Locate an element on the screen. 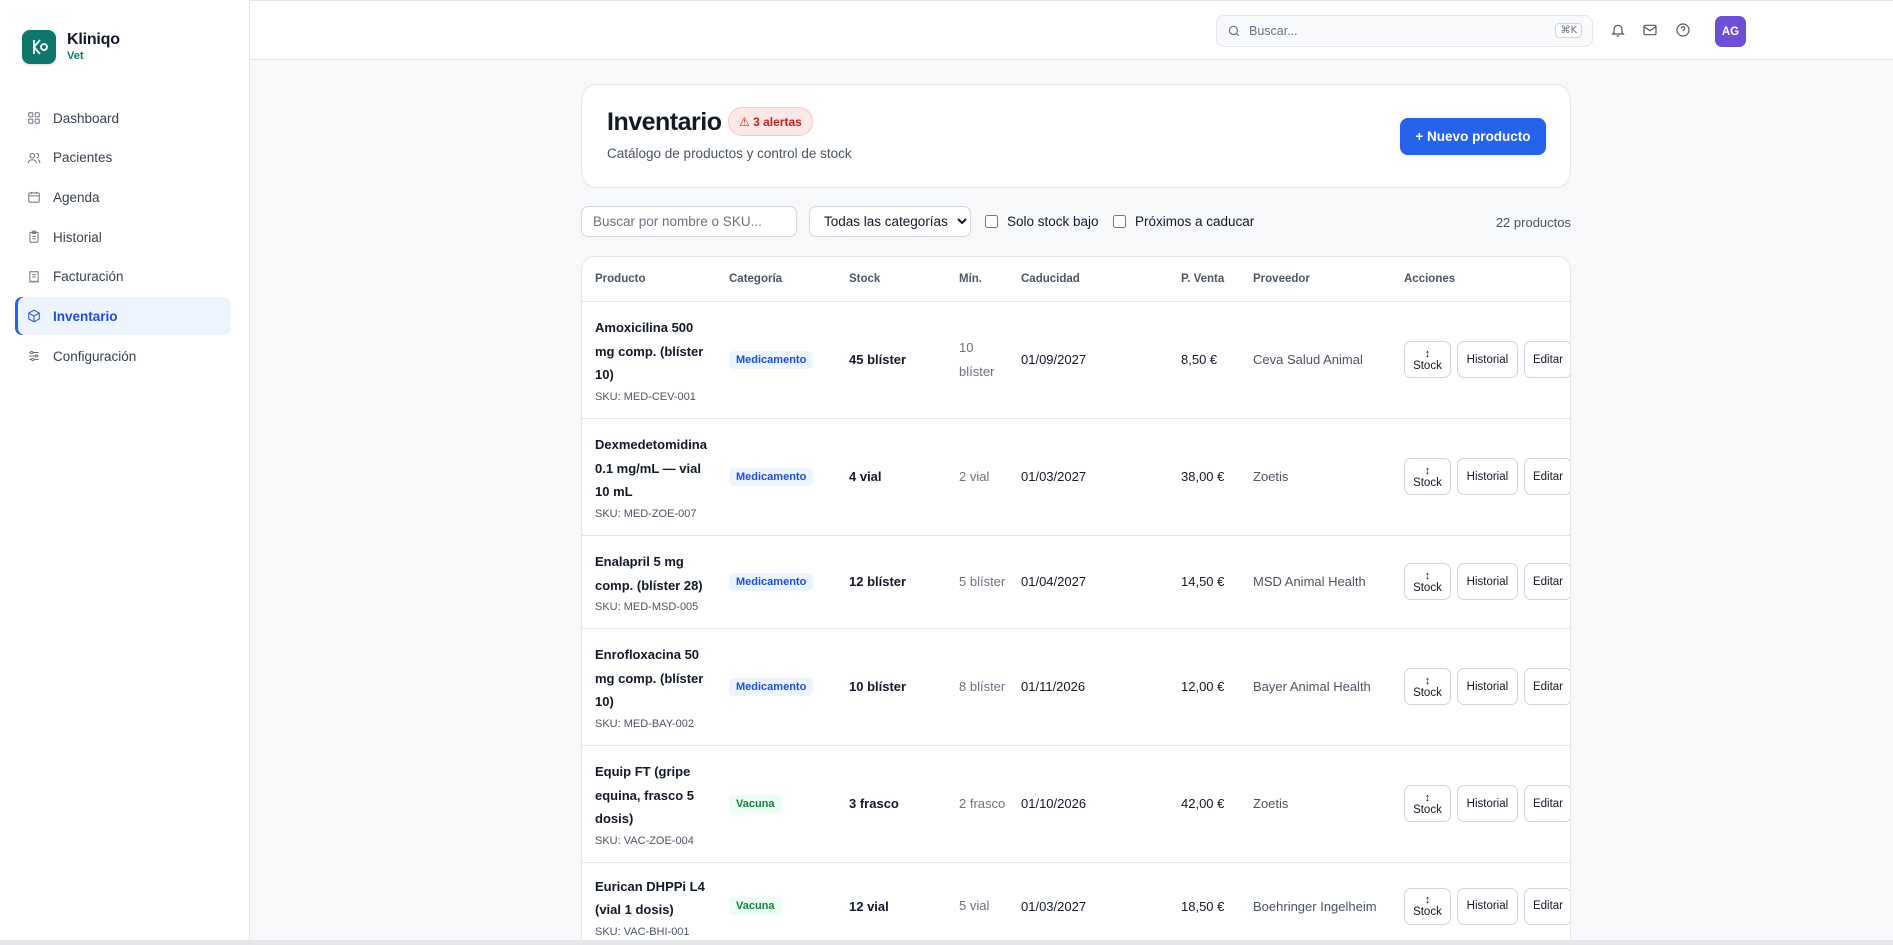  low-stock-checkbox is located at coordinates (991, 221).